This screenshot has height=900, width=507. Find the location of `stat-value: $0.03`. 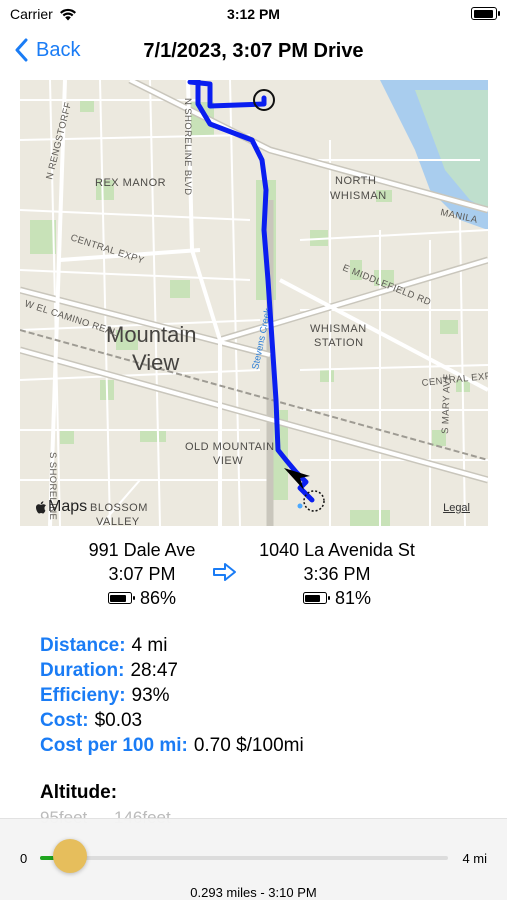

stat-value: $0.03 is located at coordinates (118, 720).